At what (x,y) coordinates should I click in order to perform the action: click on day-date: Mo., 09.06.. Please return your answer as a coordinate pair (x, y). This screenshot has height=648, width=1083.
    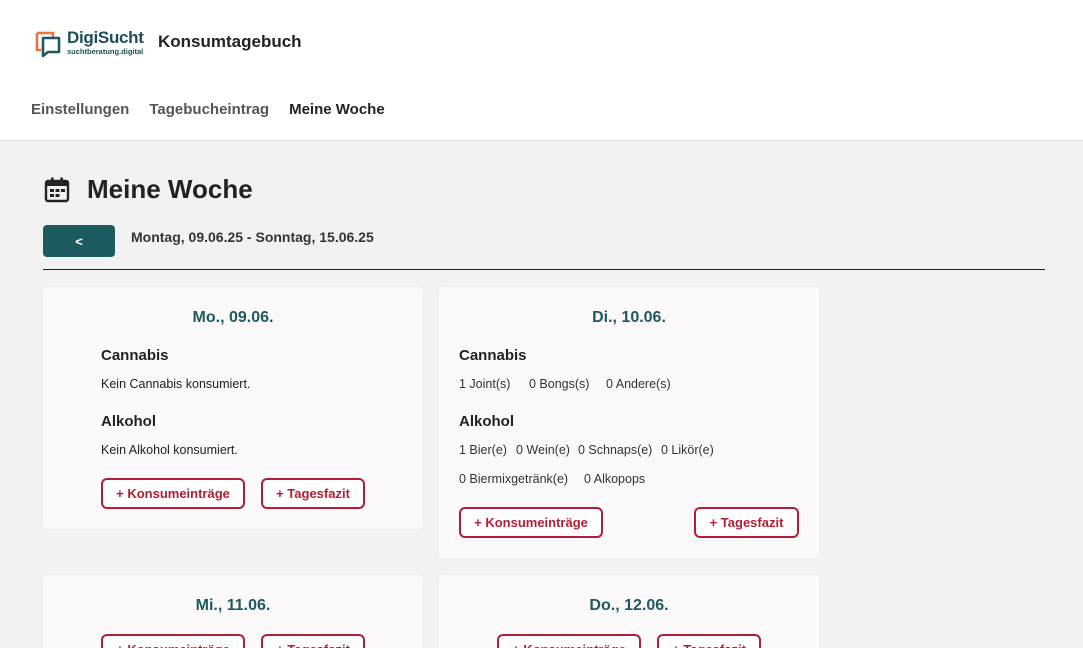
    Looking at the image, I should click on (233, 317).